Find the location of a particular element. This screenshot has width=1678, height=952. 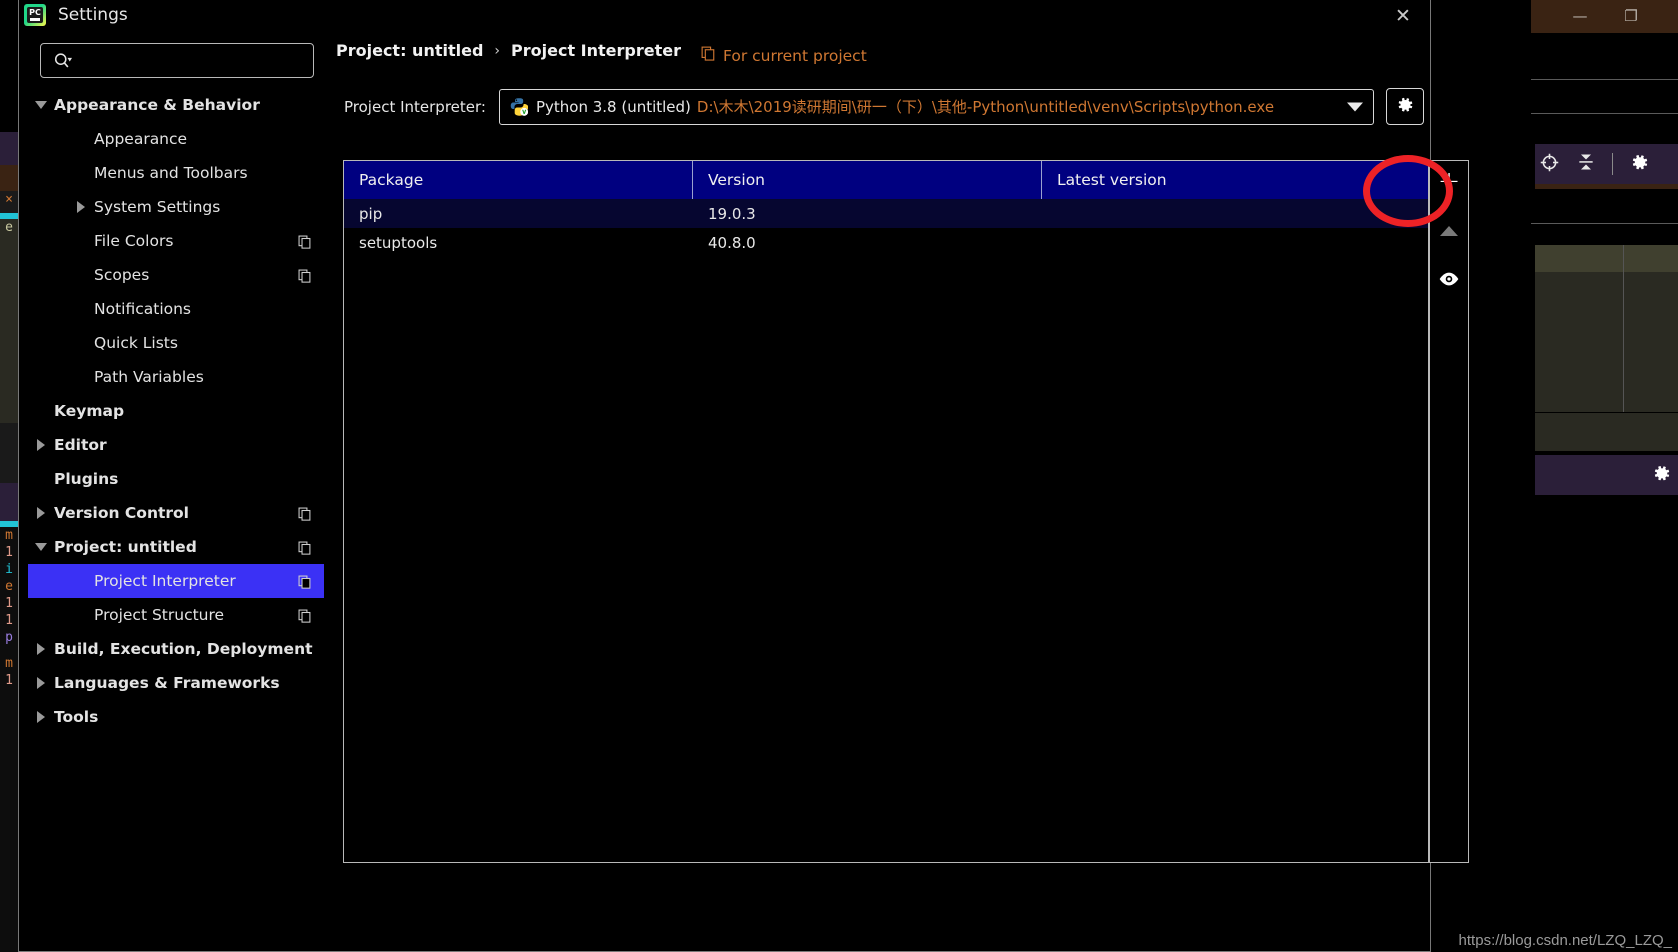

background-window-titlebar: — ❐ is located at coordinates (1604, 16).